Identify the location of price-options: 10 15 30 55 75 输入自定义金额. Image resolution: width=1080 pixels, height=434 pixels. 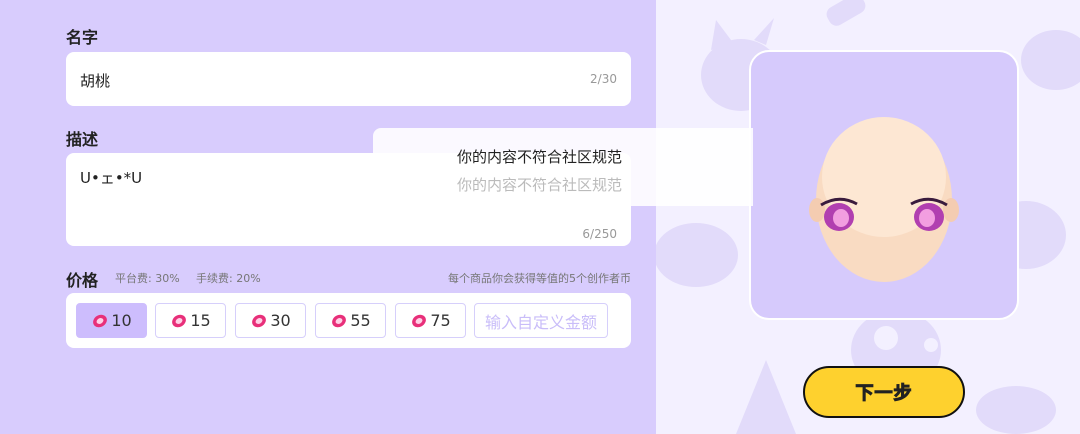
(348, 320).